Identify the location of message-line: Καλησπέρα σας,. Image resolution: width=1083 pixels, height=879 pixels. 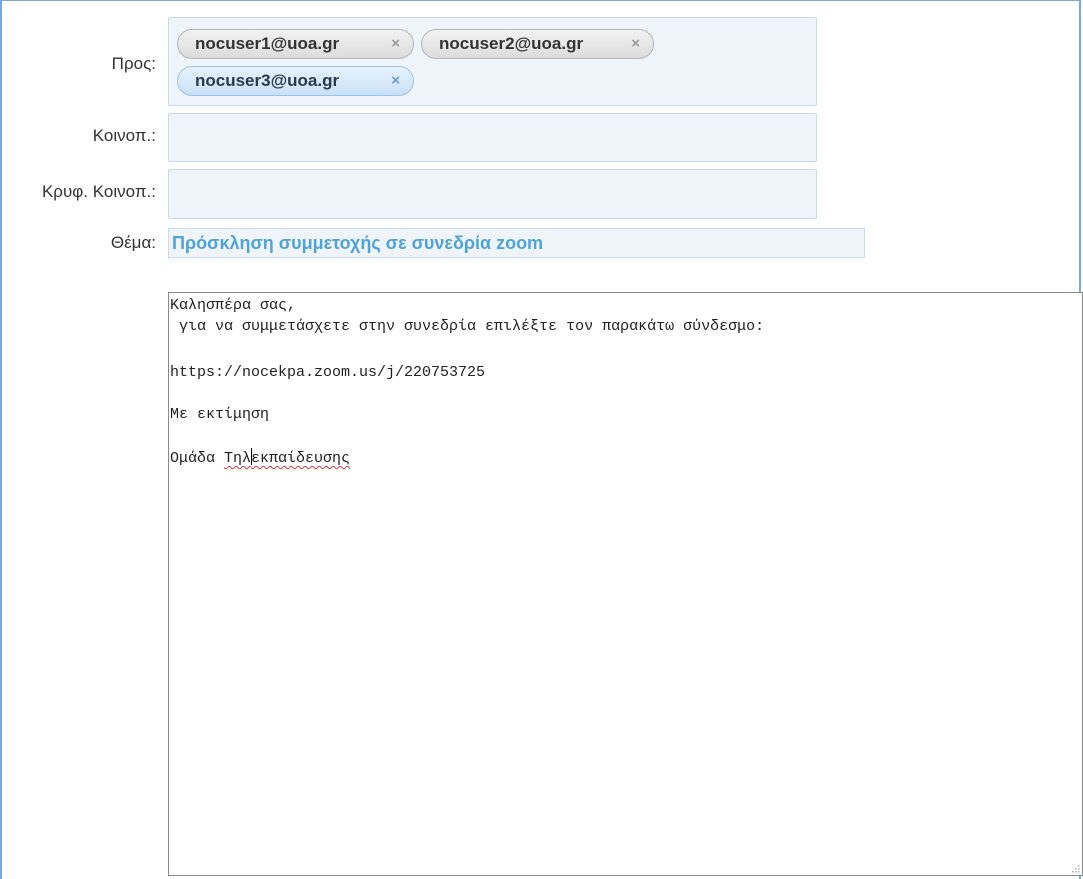
(233, 305).